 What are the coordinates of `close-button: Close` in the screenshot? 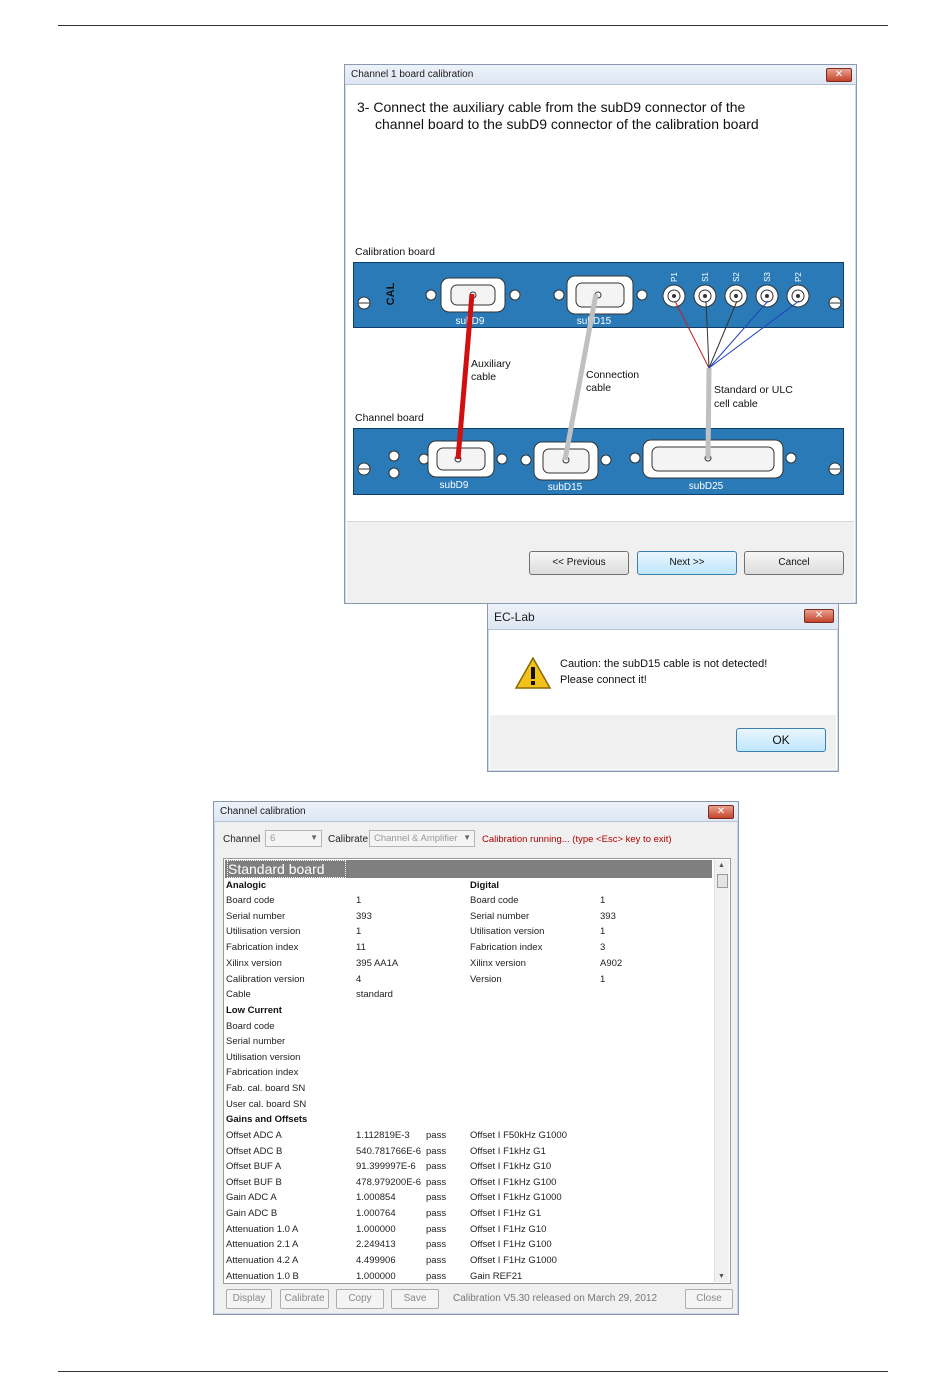 It's located at (709, 1299).